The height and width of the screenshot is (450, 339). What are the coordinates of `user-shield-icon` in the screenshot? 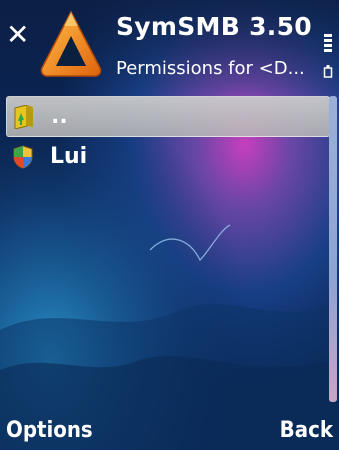 It's located at (23, 156).